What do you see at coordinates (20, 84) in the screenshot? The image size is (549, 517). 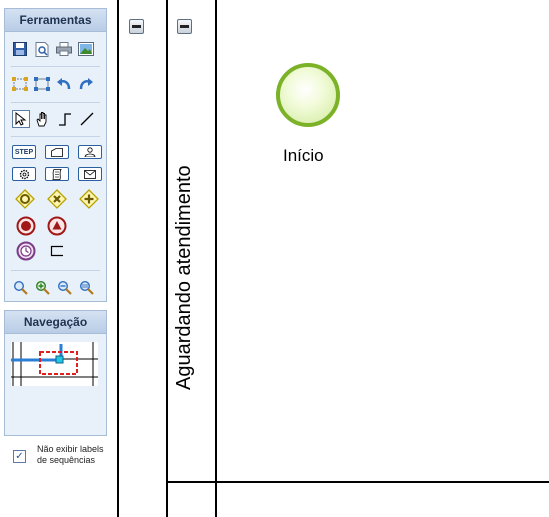 I see `select-group-icon` at bounding box center [20, 84].